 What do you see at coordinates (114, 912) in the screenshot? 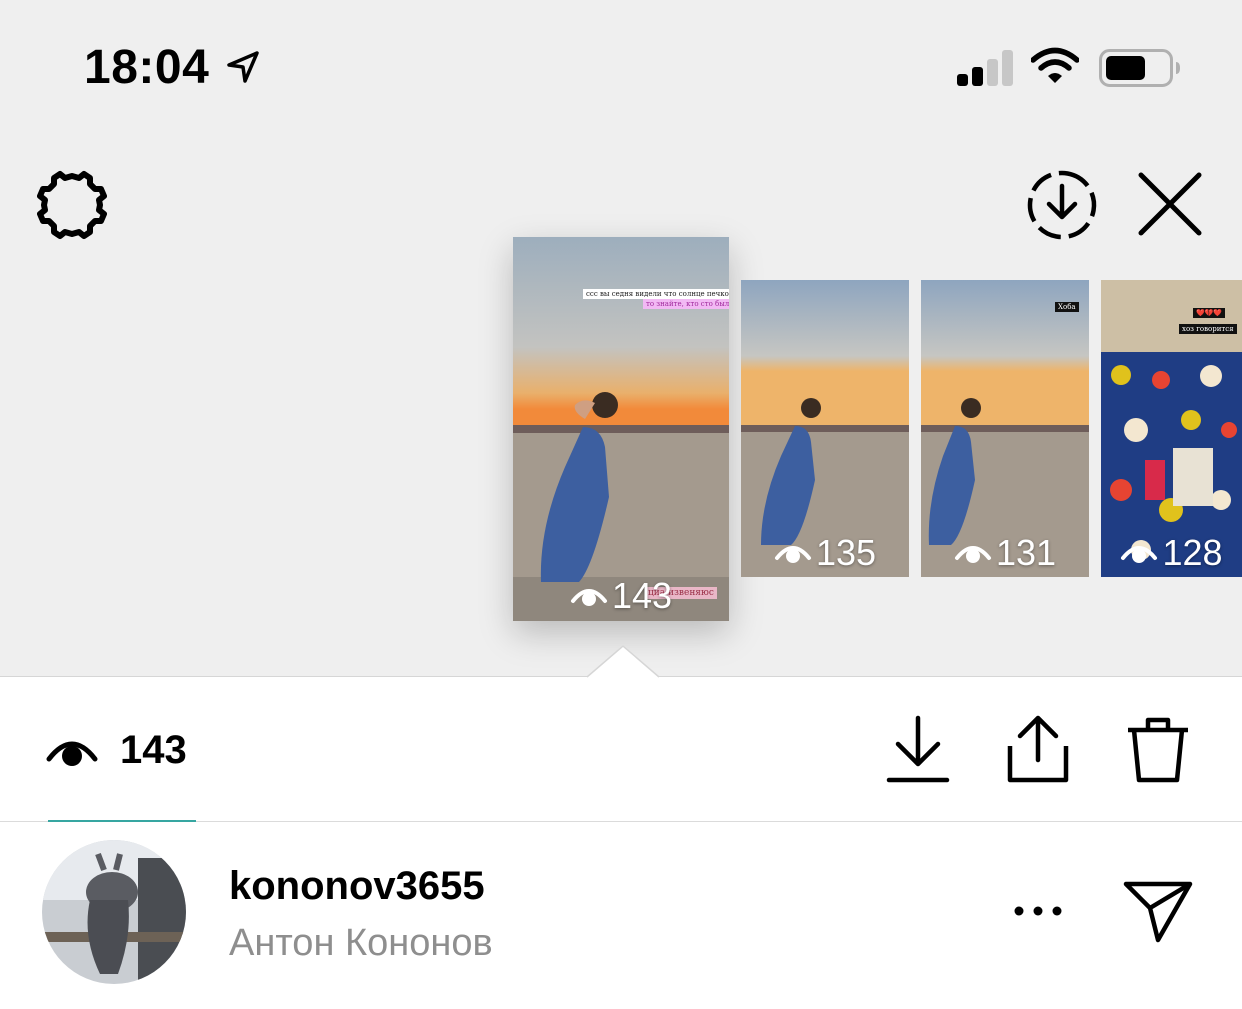
I see `avatar` at bounding box center [114, 912].